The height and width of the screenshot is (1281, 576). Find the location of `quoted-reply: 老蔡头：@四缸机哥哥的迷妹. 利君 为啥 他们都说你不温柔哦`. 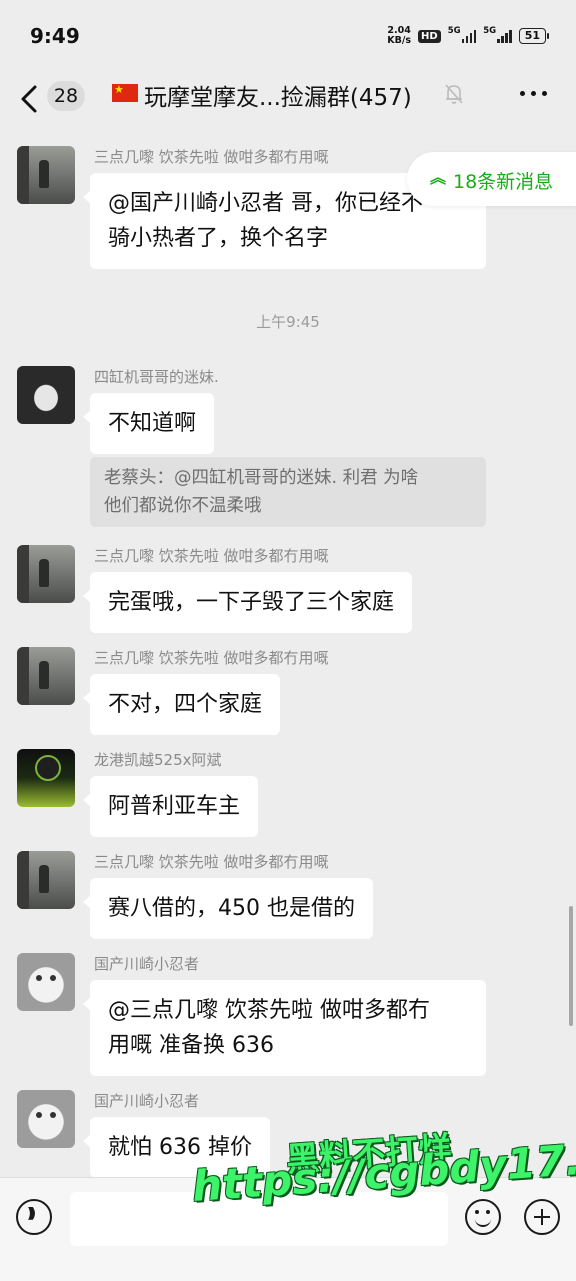

quoted-reply: 老蔡头：@四缸机哥哥的迷妹. 利君 为啥 他们都说你不温柔哦 is located at coordinates (288, 492).